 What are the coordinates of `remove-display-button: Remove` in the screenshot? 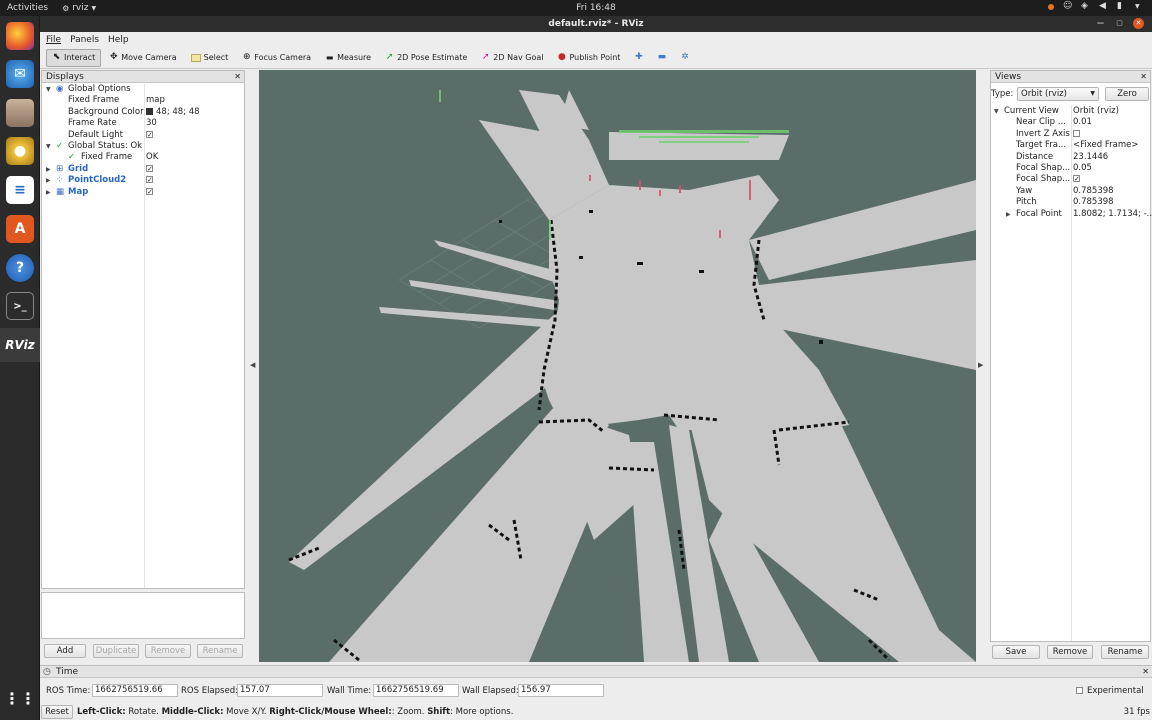 It's located at (168, 651).